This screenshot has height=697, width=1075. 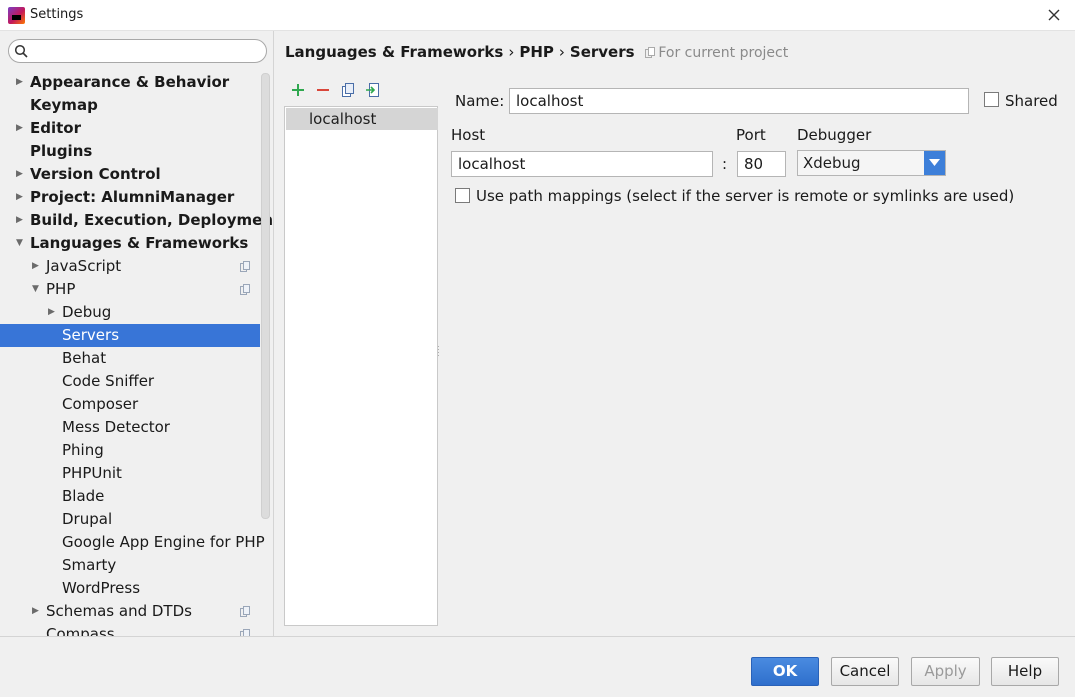 I want to click on port-field: 80, so click(x=761, y=164).